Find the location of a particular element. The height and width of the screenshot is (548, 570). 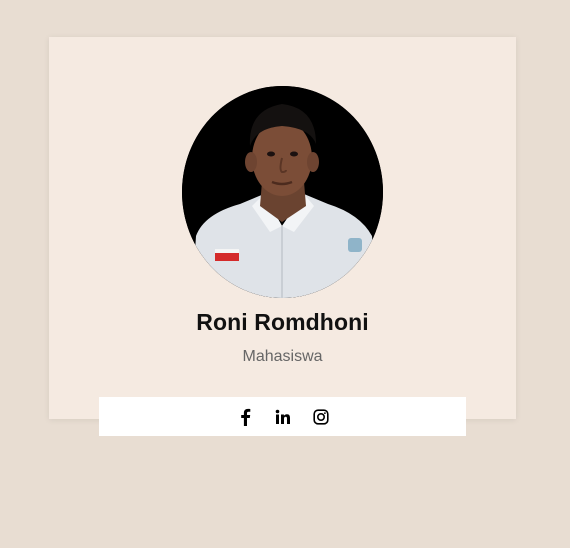

facebook-link is located at coordinates (245, 417).